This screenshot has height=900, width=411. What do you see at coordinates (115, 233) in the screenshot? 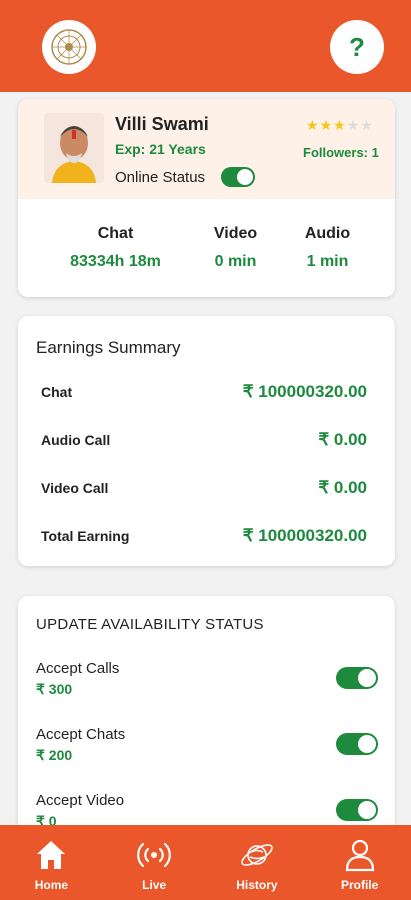
I see `stat-label: Chat` at bounding box center [115, 233].